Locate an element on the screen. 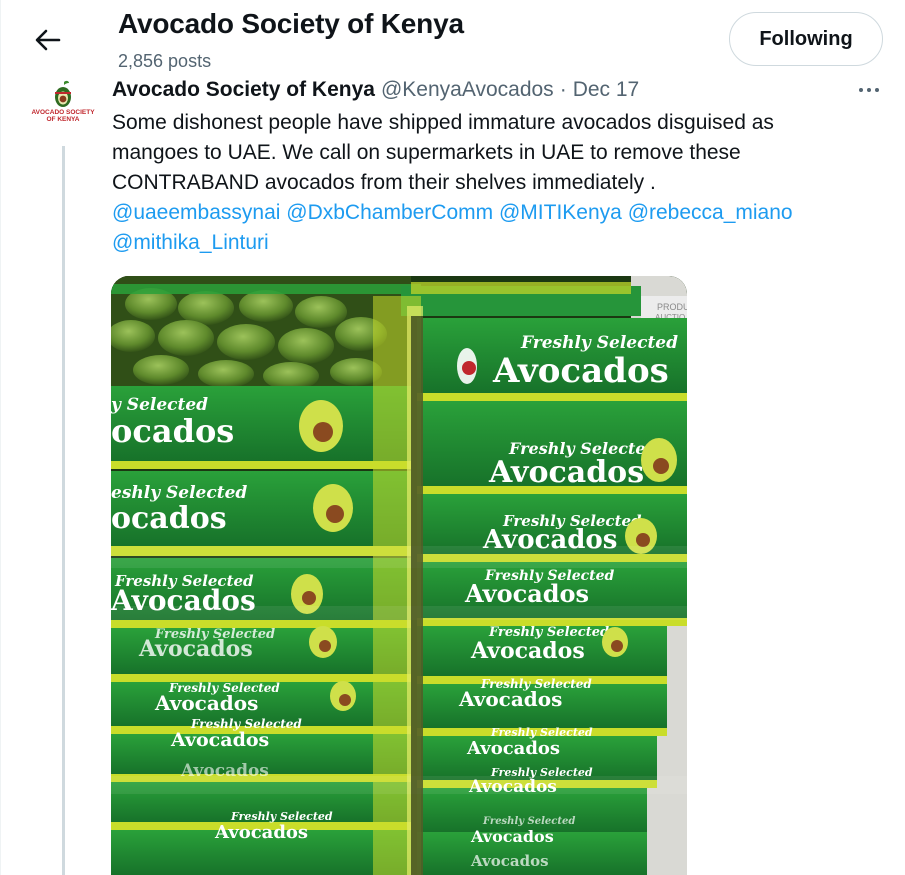 The width and height of the screenshot is (905, 875). avatar-text-line-2: OF KENYA is located at coordinates (63, 119).